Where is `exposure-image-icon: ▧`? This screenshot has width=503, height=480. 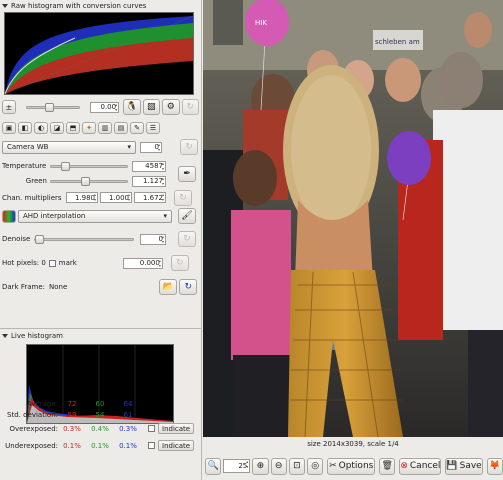 exposure-image-icon: ▧ is located at coordinates (151, 107).